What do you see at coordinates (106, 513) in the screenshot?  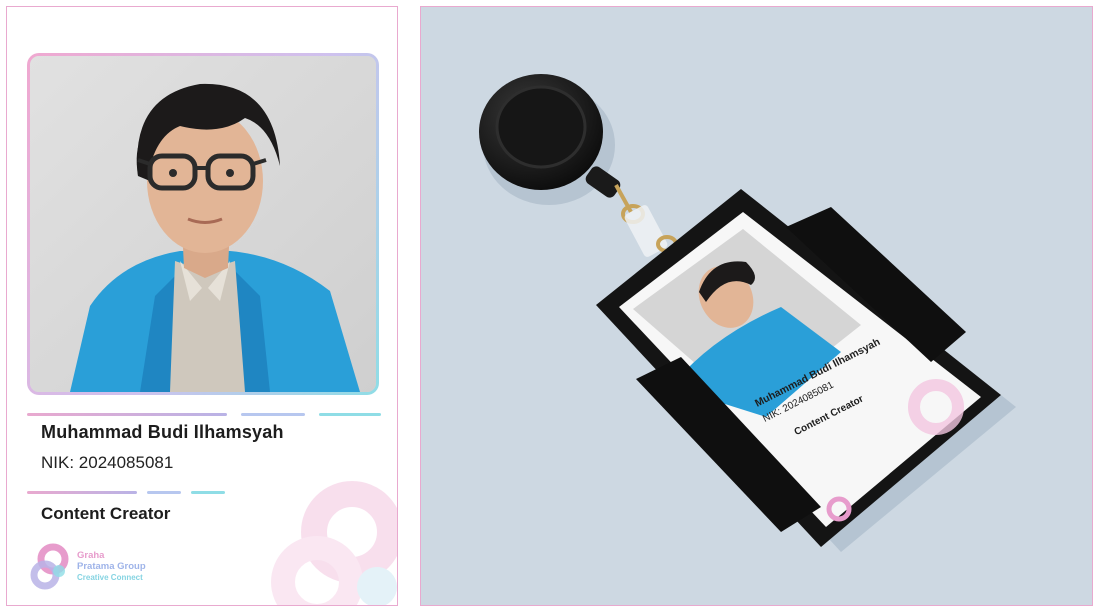 I see `employee-role: Content Creator` at bounding box center [106, 513].